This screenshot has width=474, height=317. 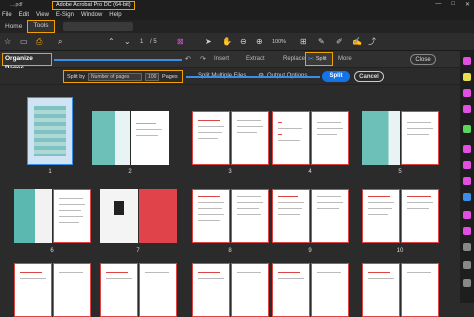 I want to click on split-tool-label: Split, so click(x=321, y=59).